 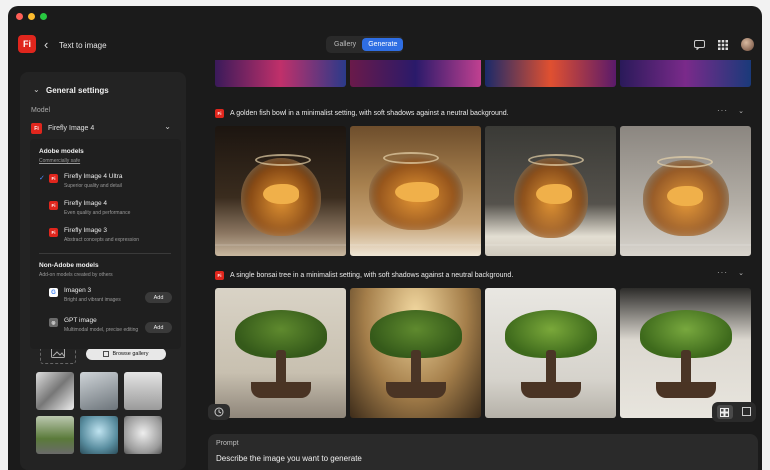 What do you see at coordinates (53, 292) in the screenshot?
I see `google-icon: G` at bounding box center [53, 292].